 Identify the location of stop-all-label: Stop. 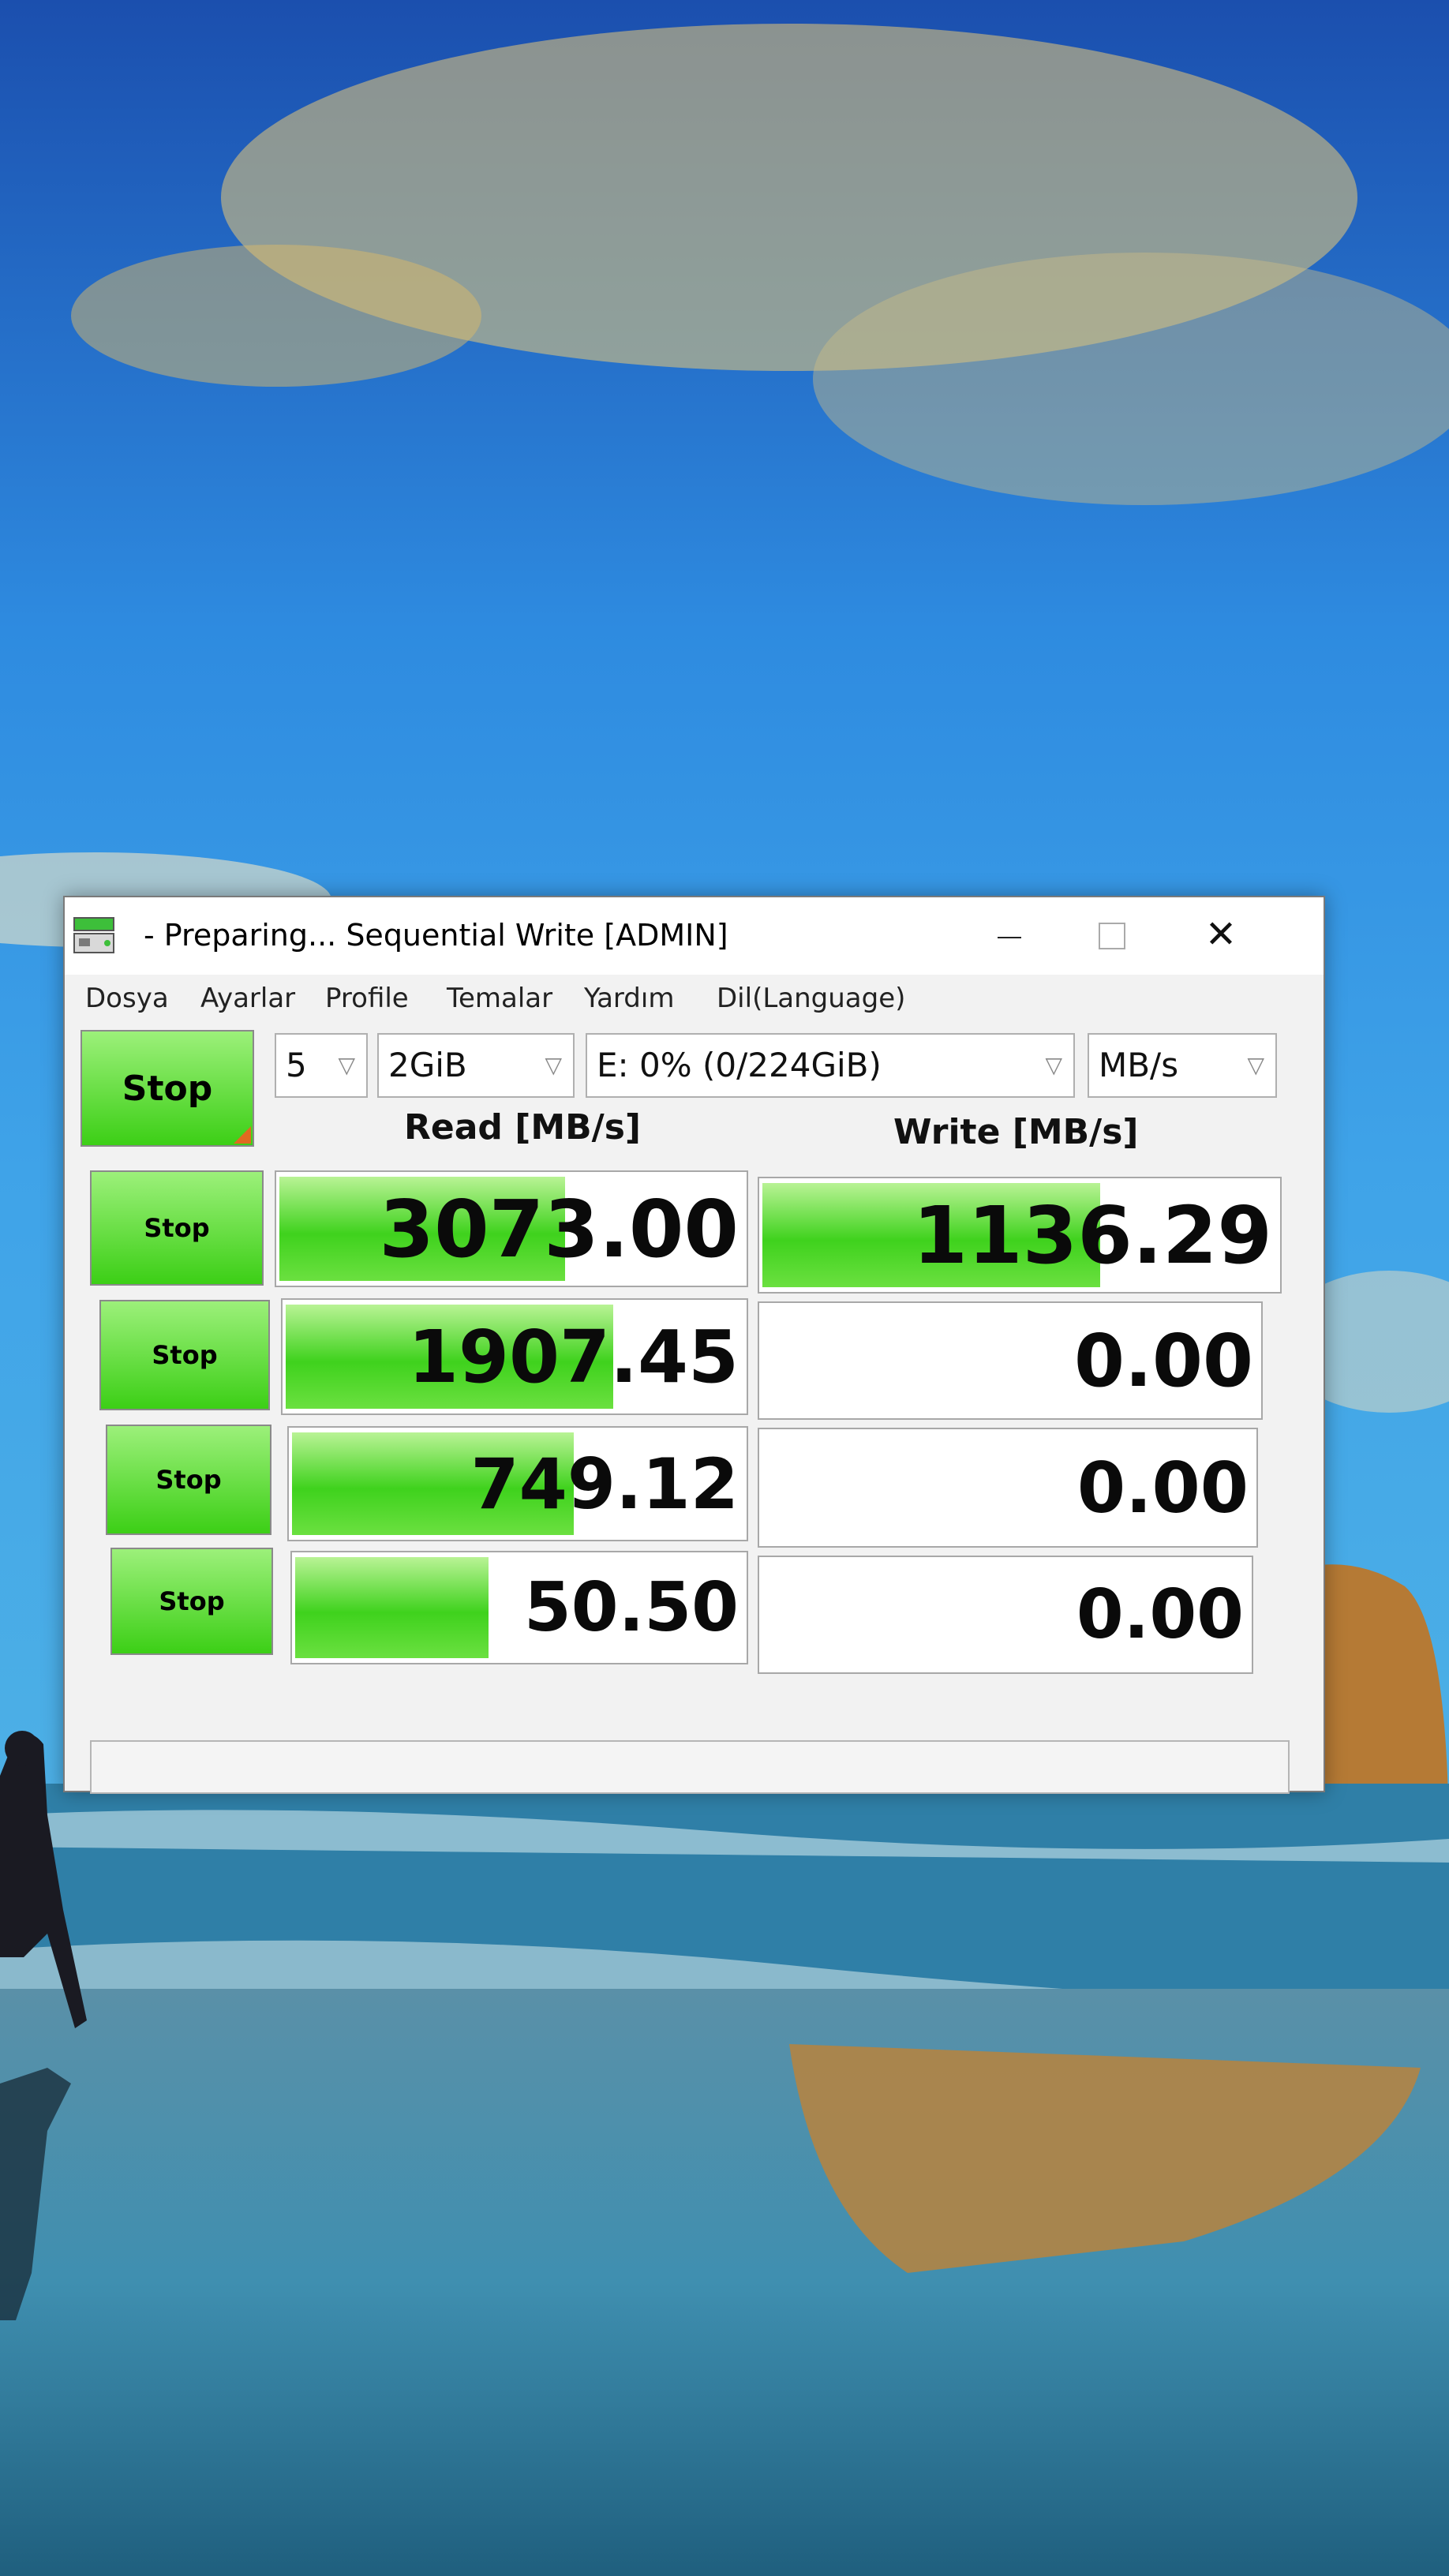
(167, 1088).